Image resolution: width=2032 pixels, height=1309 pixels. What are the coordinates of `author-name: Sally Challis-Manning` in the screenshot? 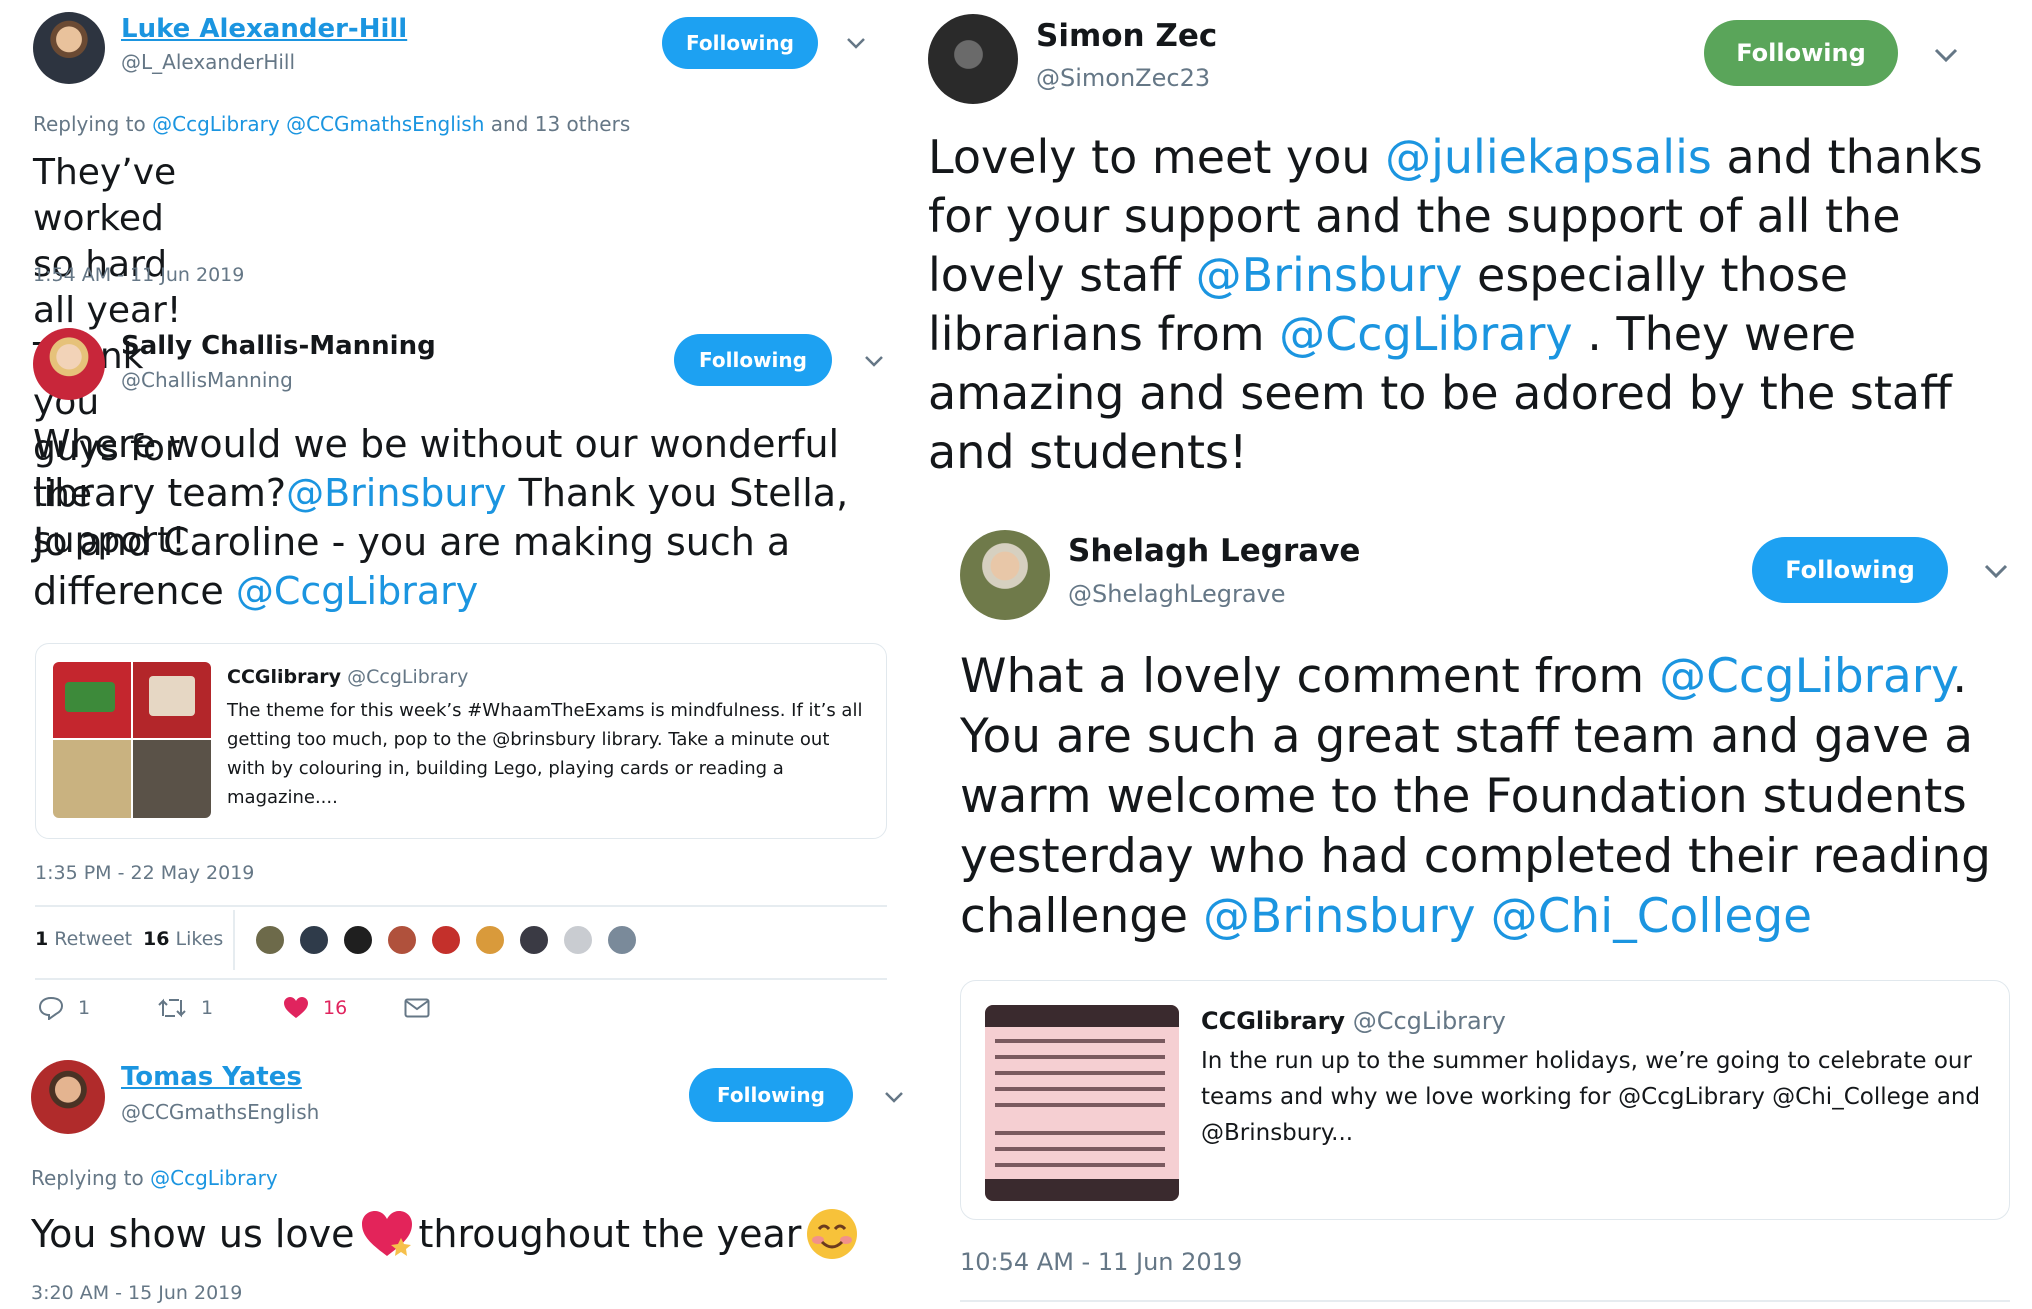 It's located at (278, 346).